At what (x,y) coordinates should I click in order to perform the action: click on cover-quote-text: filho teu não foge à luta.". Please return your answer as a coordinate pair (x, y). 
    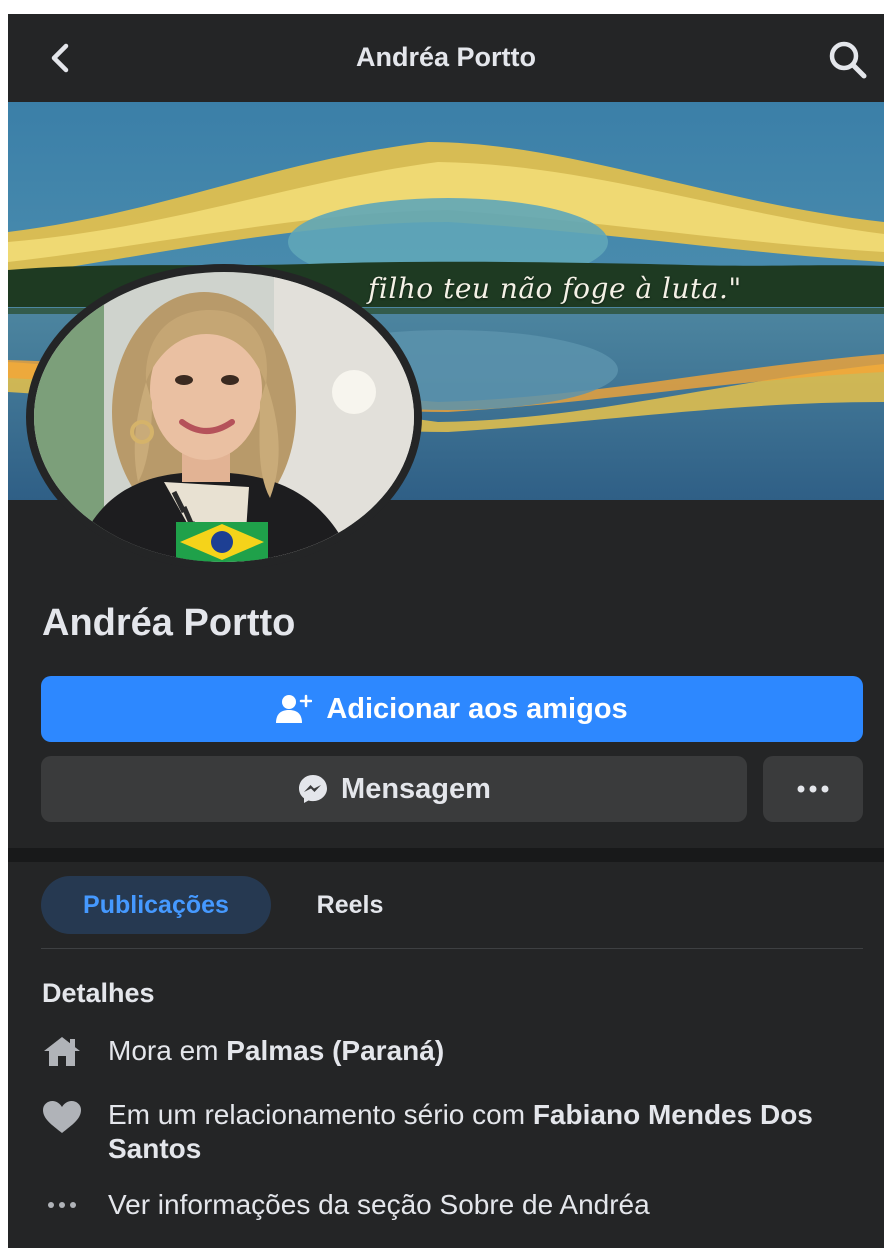
    Looking at the image, I should click on (555, 288).